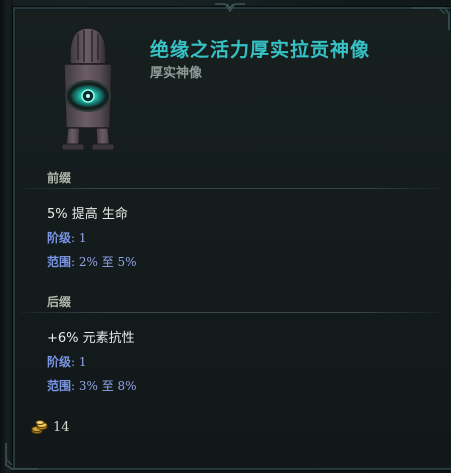  What do you see at coordinates (176, 73) in the screenshot?
I see `item-base-type: 厚实神像` at bounding box center [176, 73].